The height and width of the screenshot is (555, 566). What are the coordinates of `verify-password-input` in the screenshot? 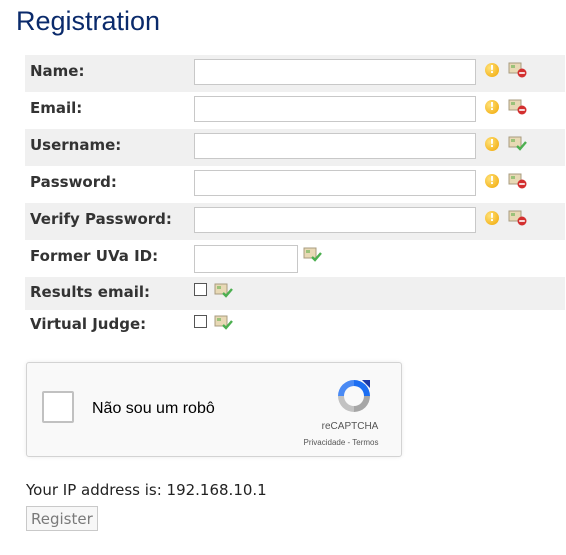 It's located at (335, 220).